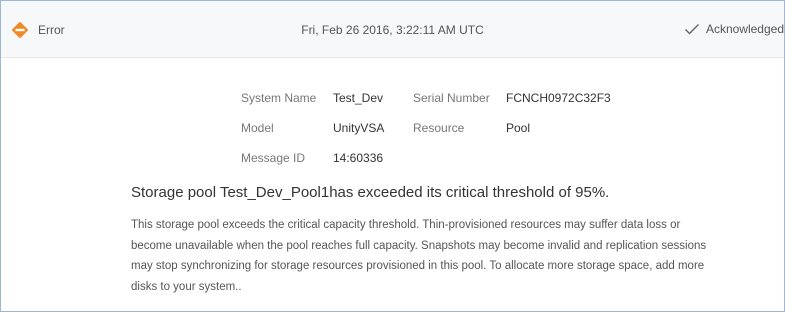  I want to click on acknowledged-status: Acknowledged, so click(734, 29).